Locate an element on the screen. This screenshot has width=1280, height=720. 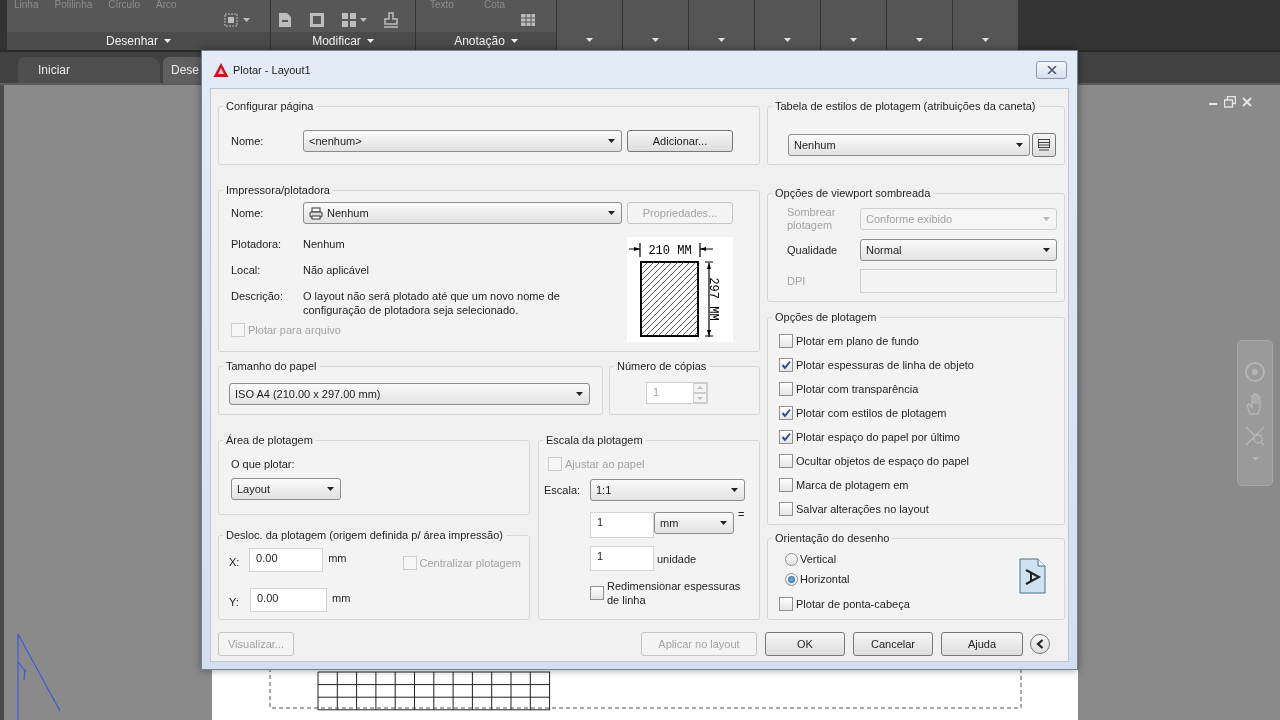
group-title: Escala da plotagem is located at coordinates (594, 440).